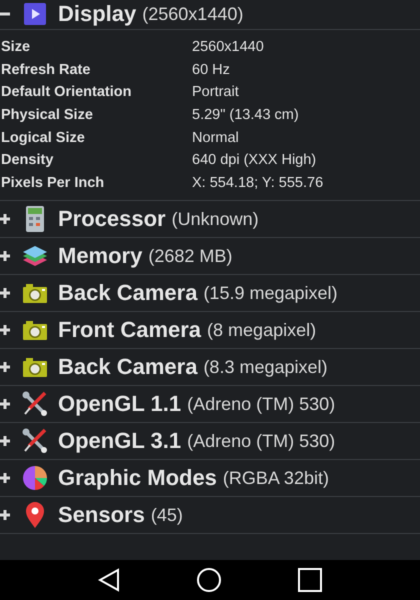 The width and height of the screenshot is (420, 600). I want to click on play-icon, so click(35, 14).